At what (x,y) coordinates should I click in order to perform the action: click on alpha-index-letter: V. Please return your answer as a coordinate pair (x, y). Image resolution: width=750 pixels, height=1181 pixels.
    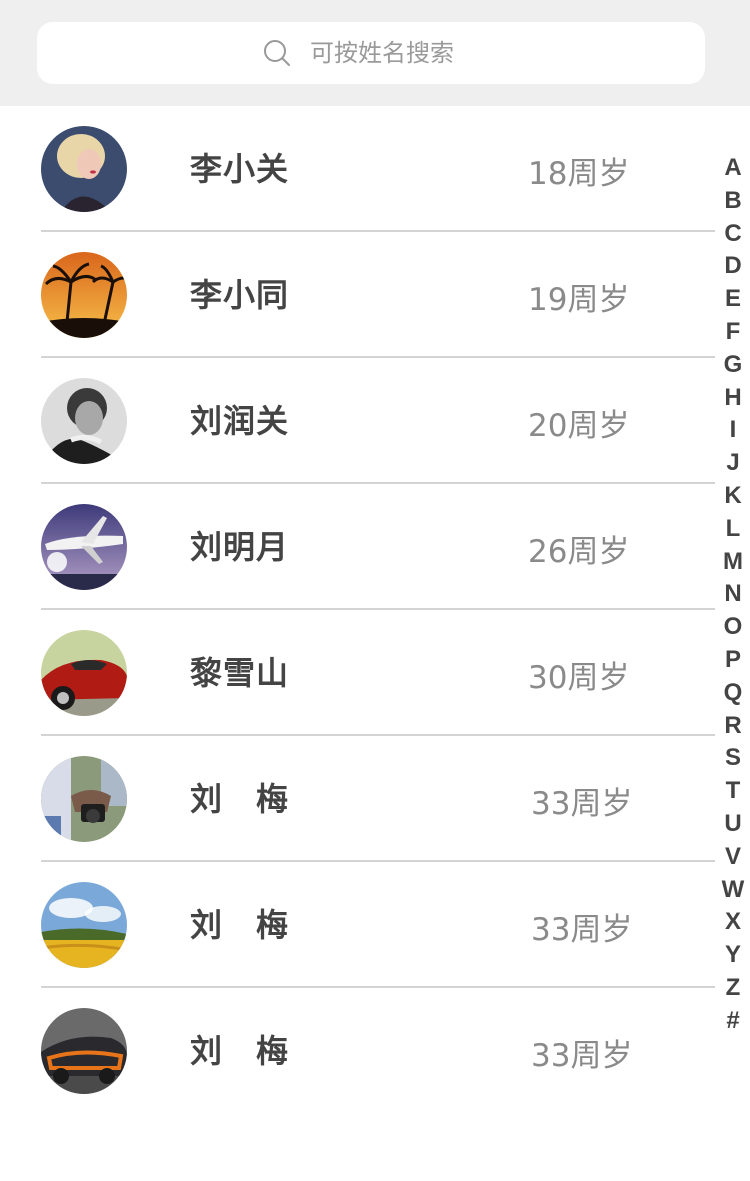
    Looking at the image, I should click on (733, 857).